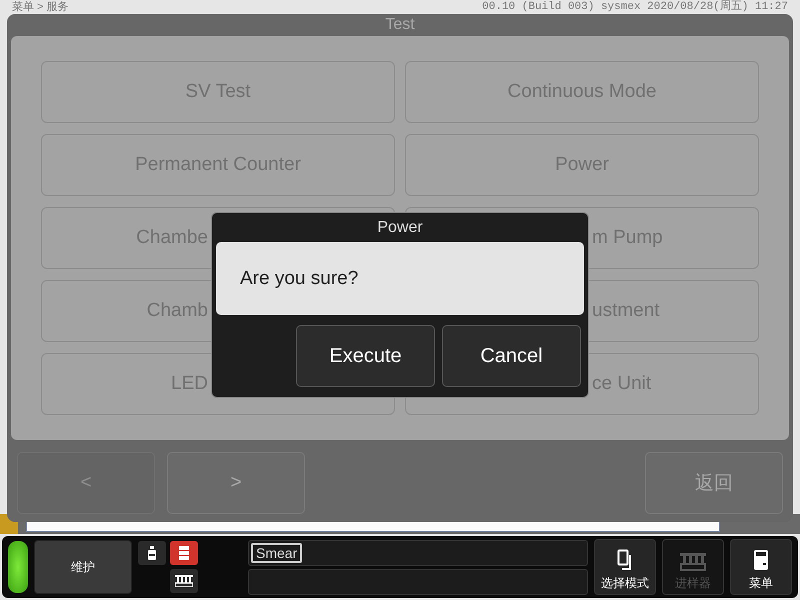 The width and height of the screenshot is (800, 600). I want to click on mode-tag: Smear, so click(276, 552).